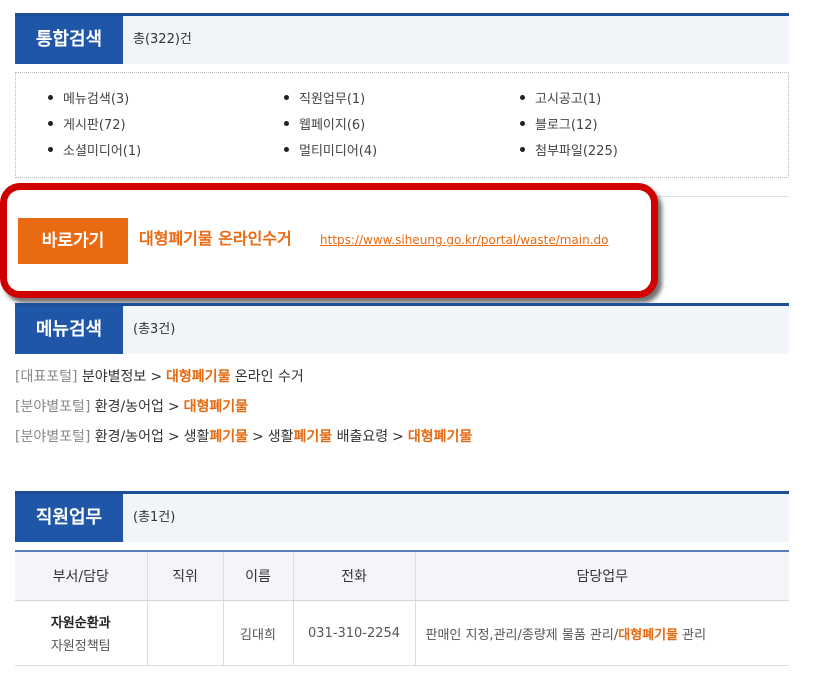 This screenshot has height=678, width=818. I want to click on menu-result-item: [분야별포털] 환경/농어업 > 생활폐기물 > 생활폐기물 배출요령 > 대형폐기물, so click(243, 437).